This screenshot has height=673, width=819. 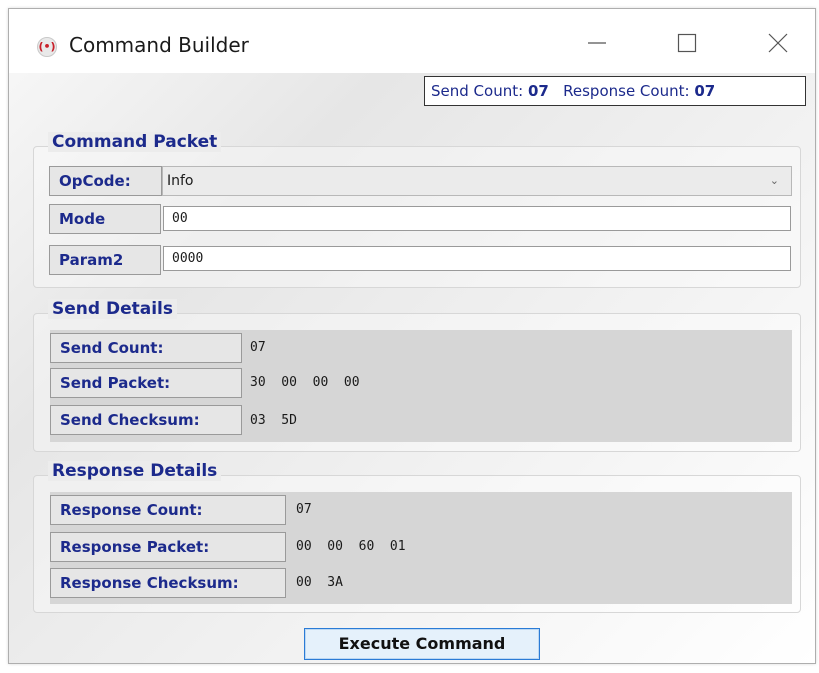 What do you see at coordinates (112, 309) in the screenshot?
I see `send-details-title: Send Details` at bounding box center [112, 309].